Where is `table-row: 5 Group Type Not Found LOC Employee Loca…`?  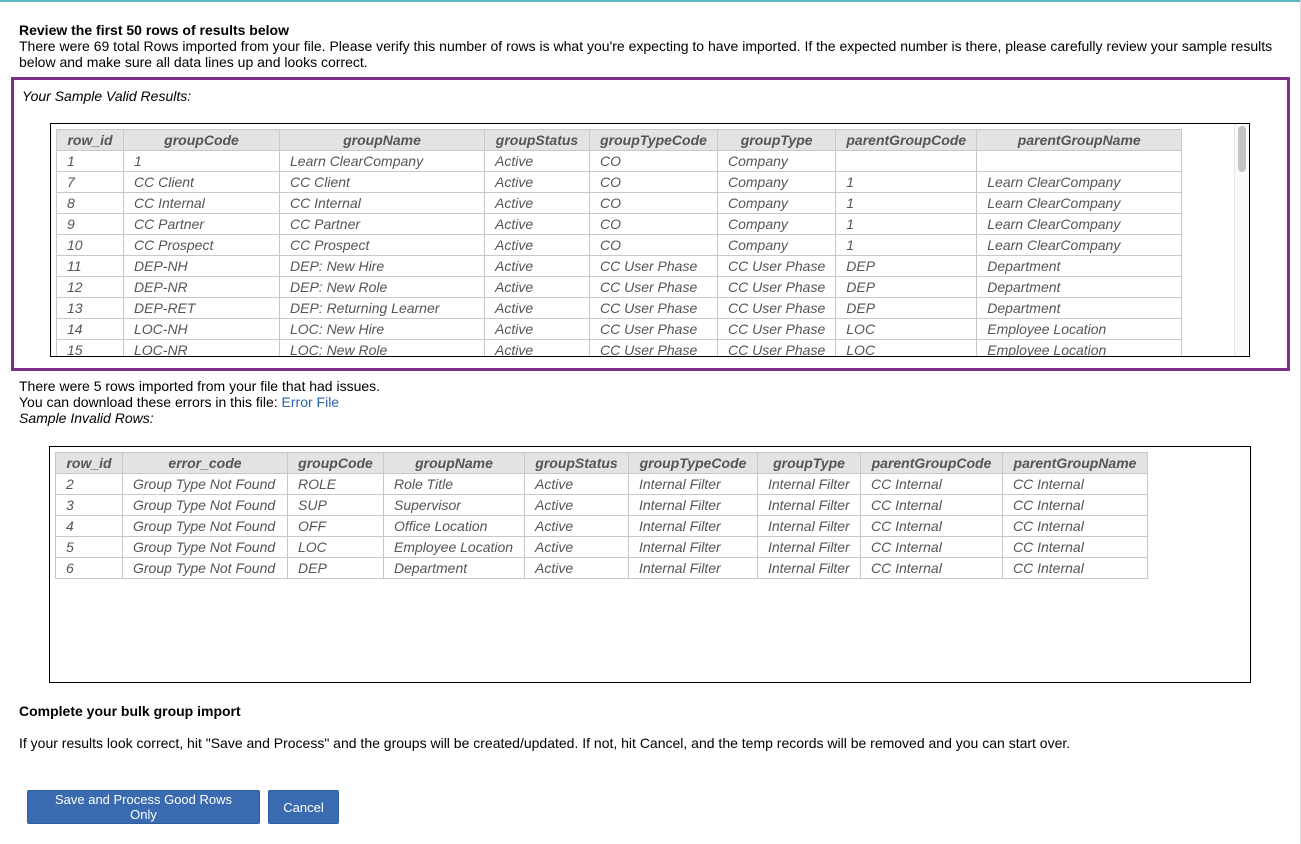 table-row: 5 Group Type Not Found LOC Employee Loca… is located at coordinates (601, 547).